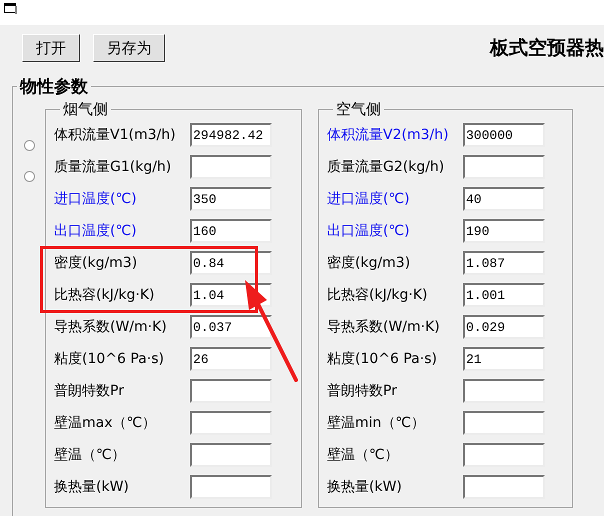 The width and height of the screenshot is (604, 516). Describe the element at coordinates (113, 167) in the screenshot. I see `field-label: 质量流量G1(kg/h)` at that location.